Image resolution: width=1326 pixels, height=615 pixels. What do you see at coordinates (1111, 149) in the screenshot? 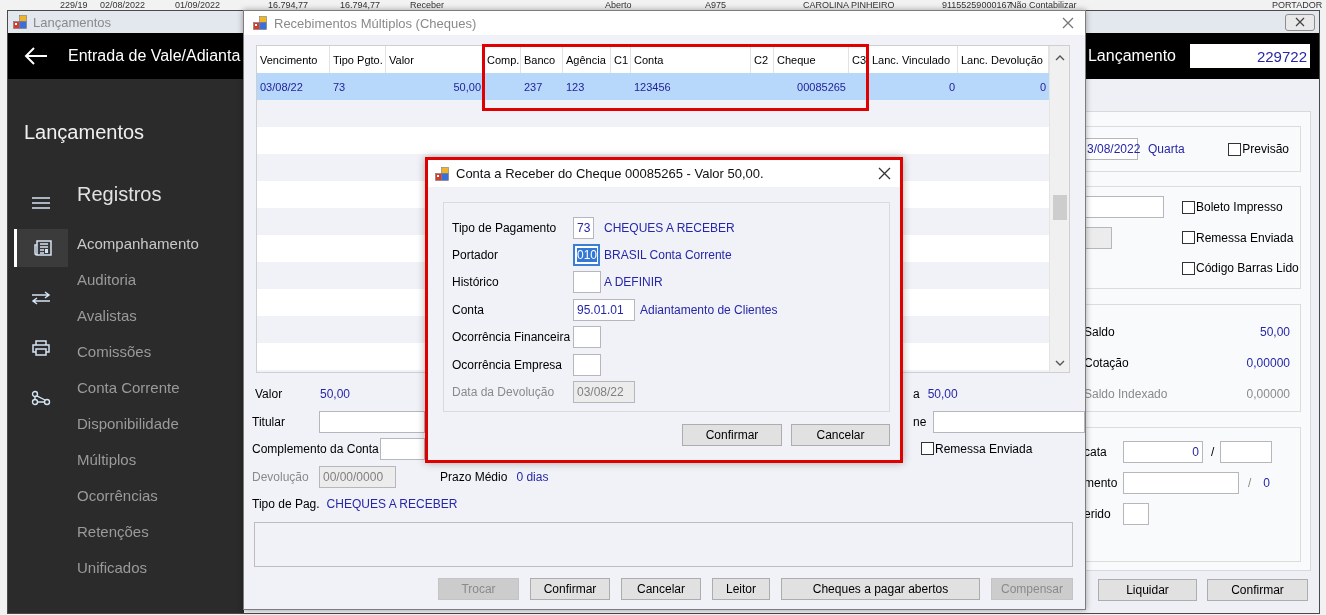
I see `date-field: 3/08/2022` at bounding box center [1111, 149].